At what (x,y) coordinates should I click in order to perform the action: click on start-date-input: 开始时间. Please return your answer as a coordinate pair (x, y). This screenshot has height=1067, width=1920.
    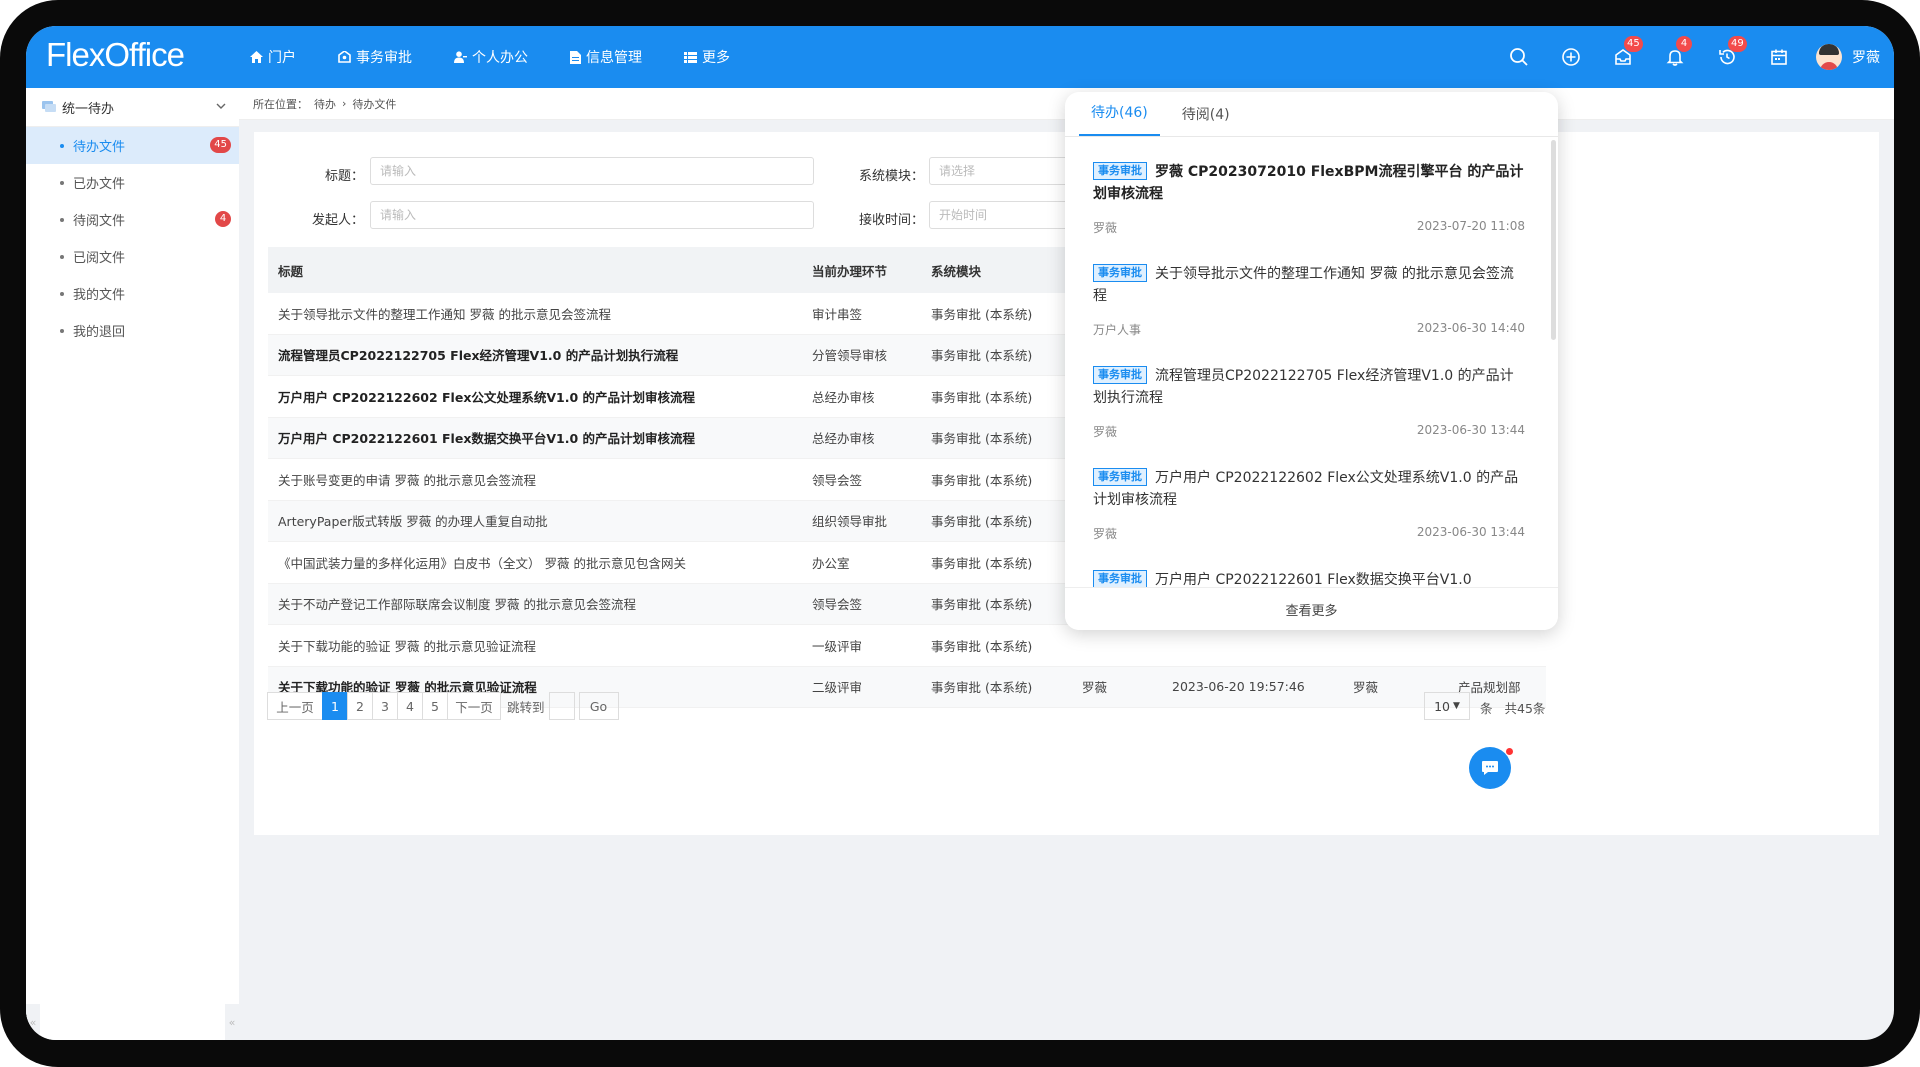
    Looking at the image, I should click on (999, 215).